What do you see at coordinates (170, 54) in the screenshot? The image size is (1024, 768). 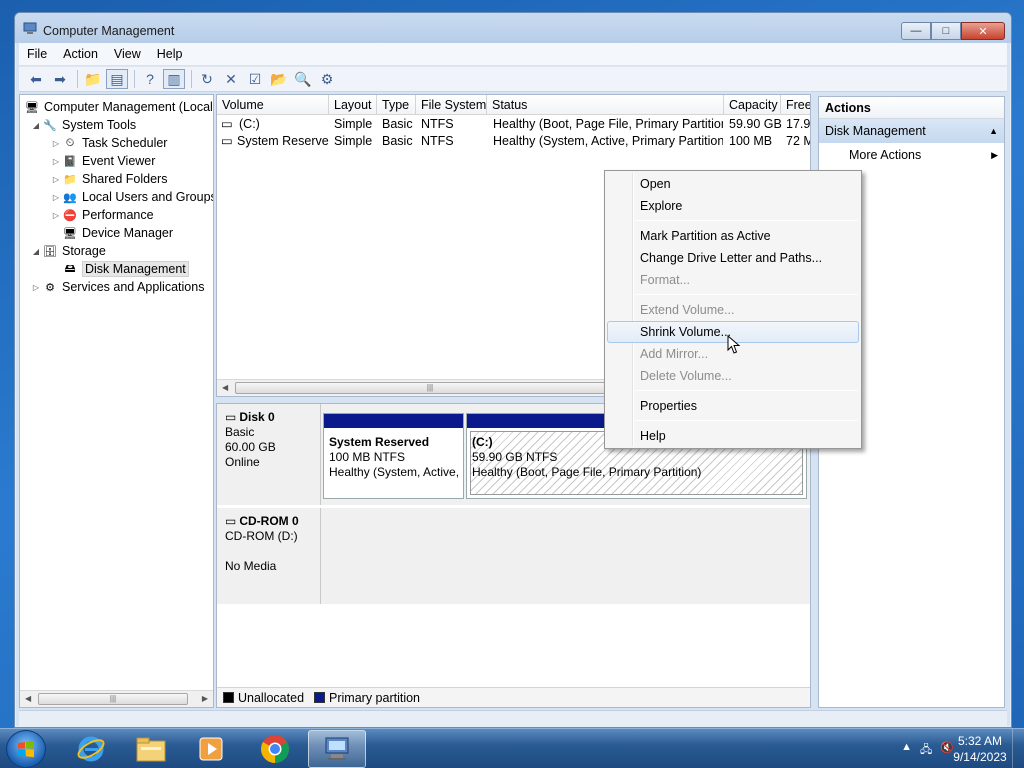 I see `menu-help: Help` at bounding box center [170, 54].